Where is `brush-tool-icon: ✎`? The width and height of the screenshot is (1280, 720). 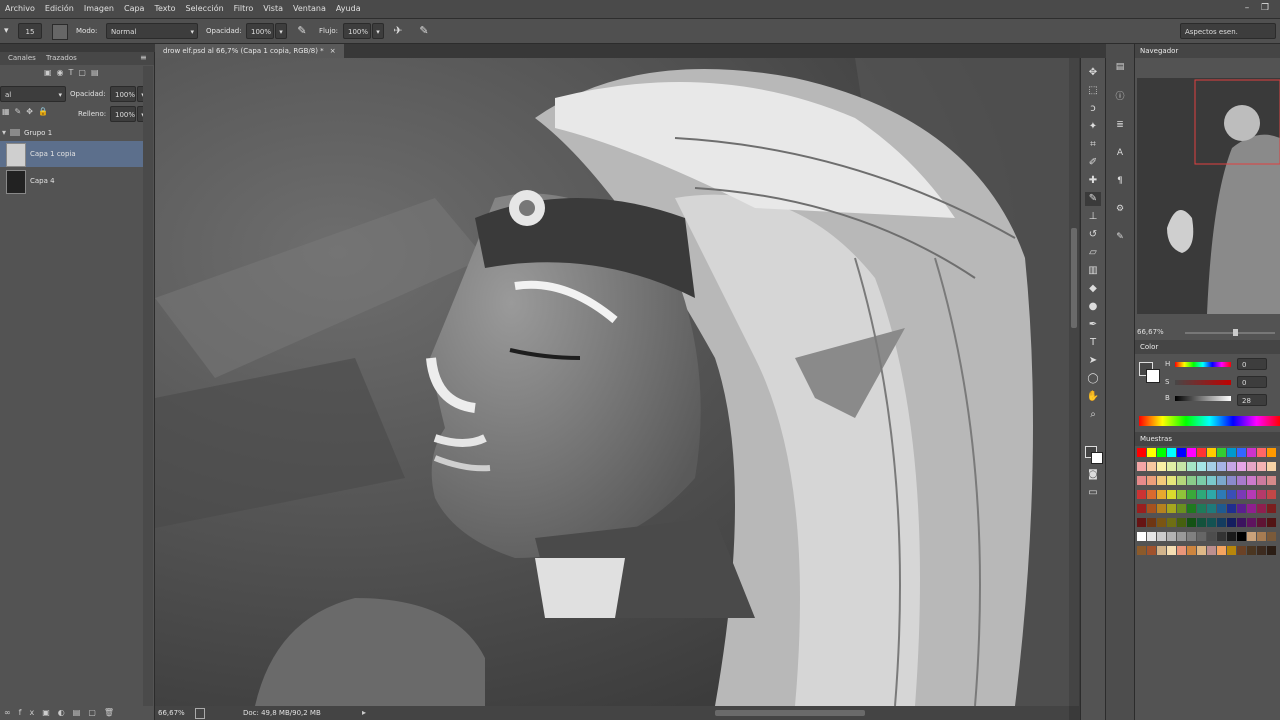 brush-tool-icon: ✎ is located at coordinates (1093, 199).